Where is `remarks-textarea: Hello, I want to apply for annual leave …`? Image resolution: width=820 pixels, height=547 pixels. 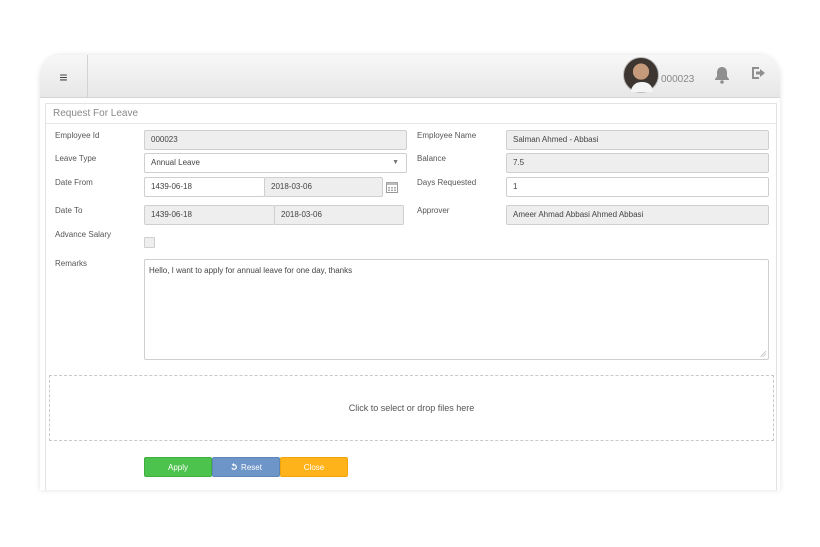 remarks-textarea: Hello, I want to apply for annual leave … is located at coordinates (456, 309).